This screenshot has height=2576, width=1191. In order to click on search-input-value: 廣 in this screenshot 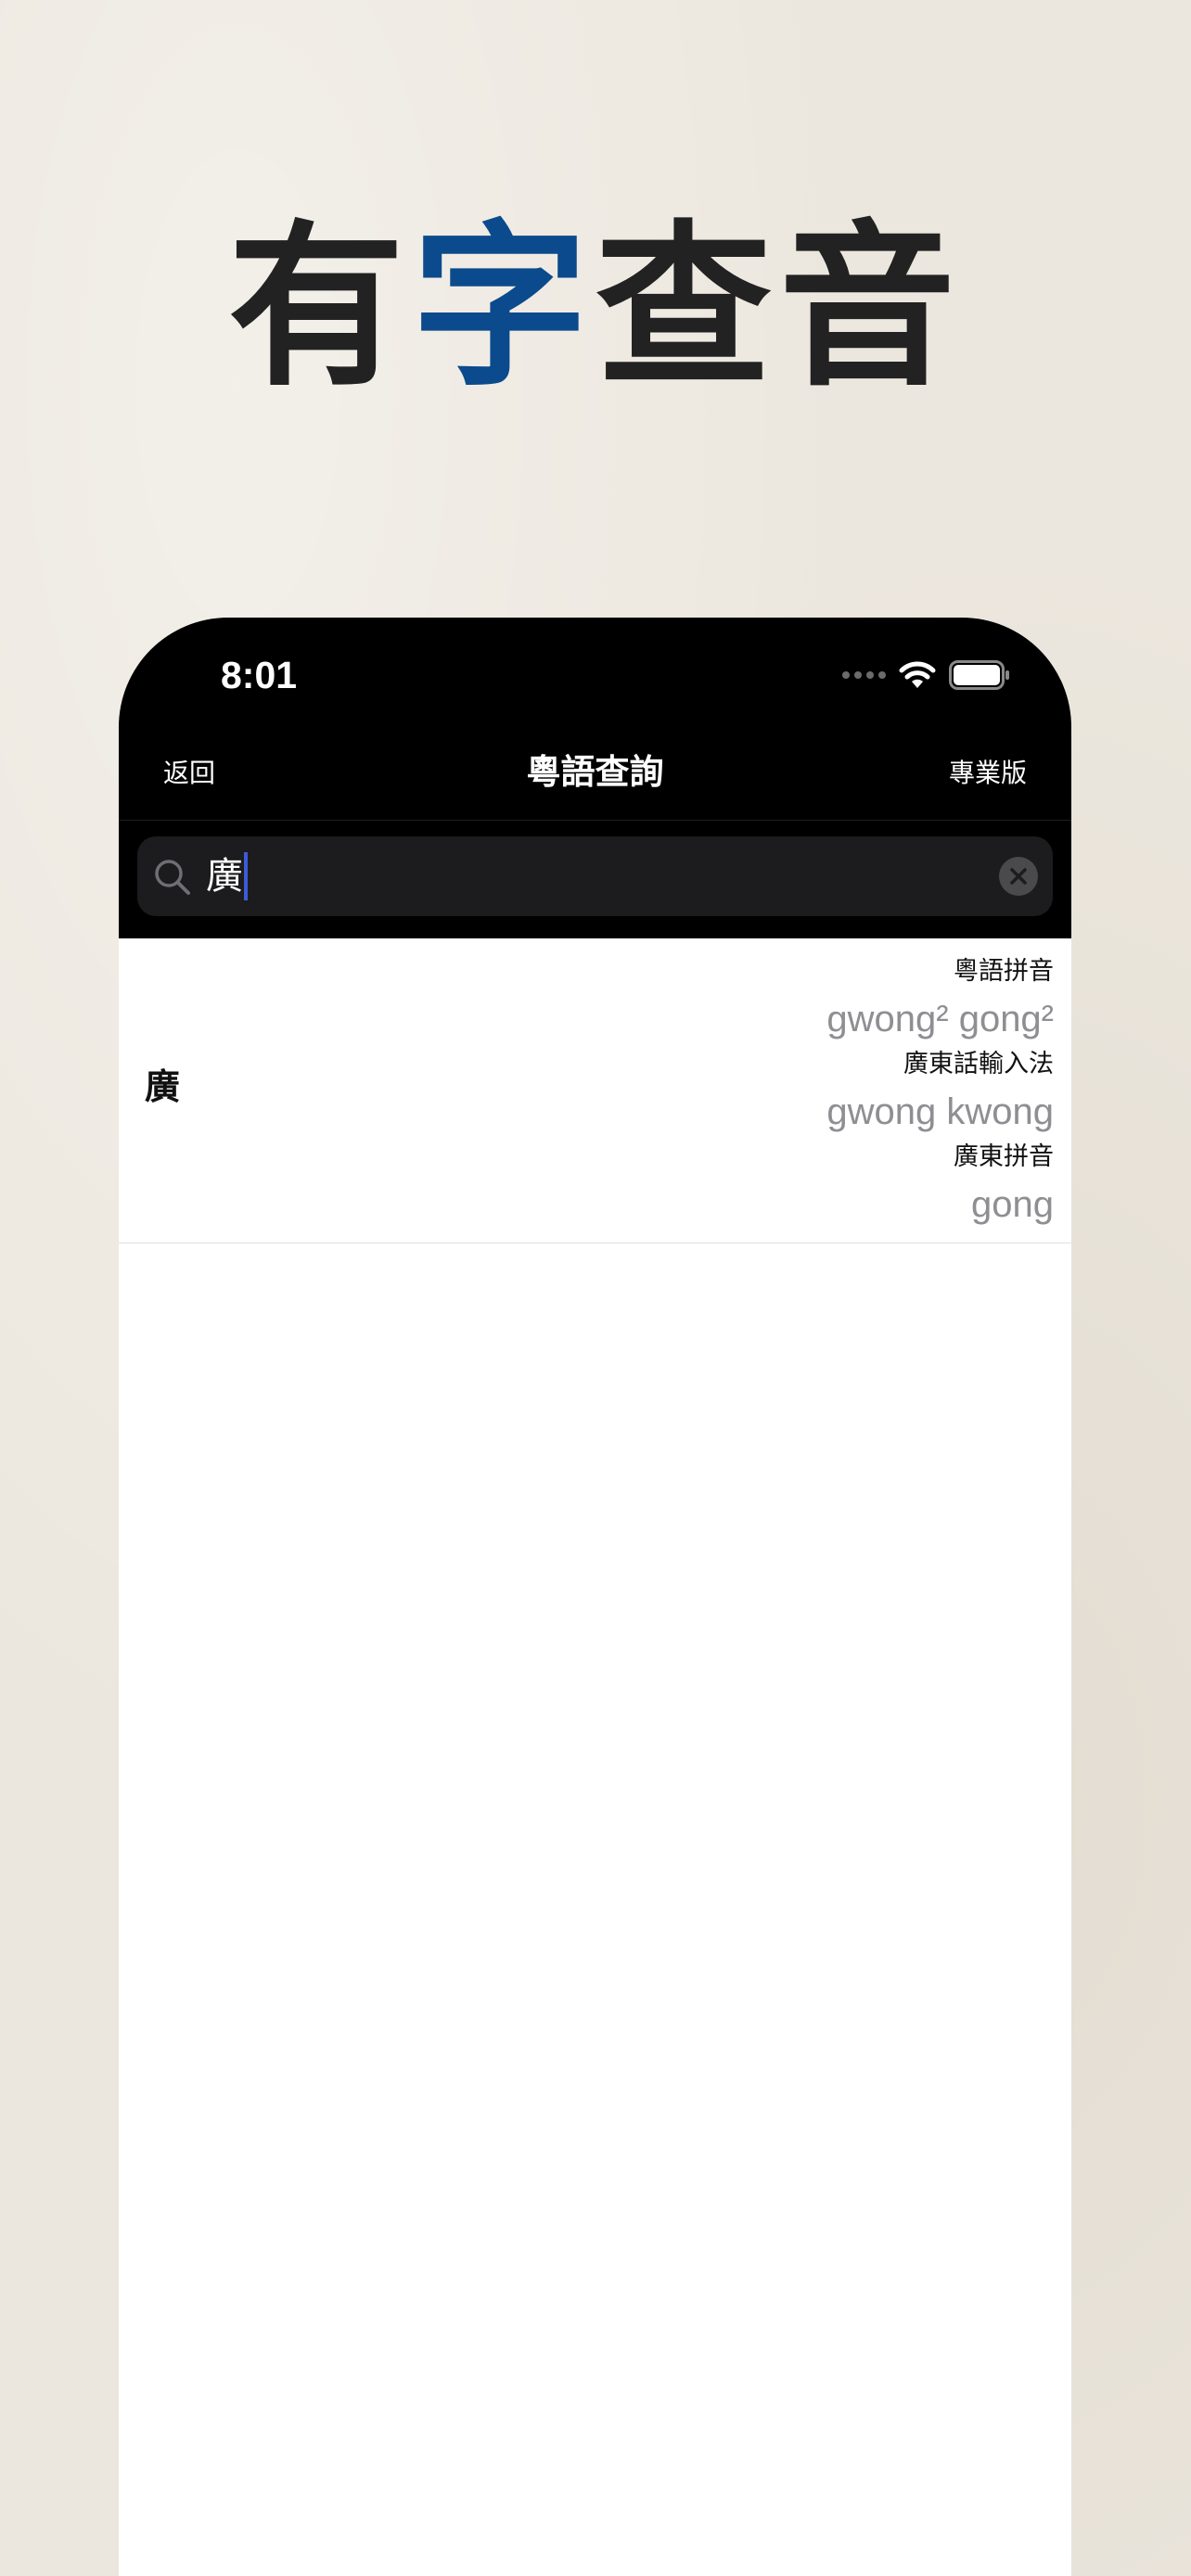, I will do `click(224, 876)`.